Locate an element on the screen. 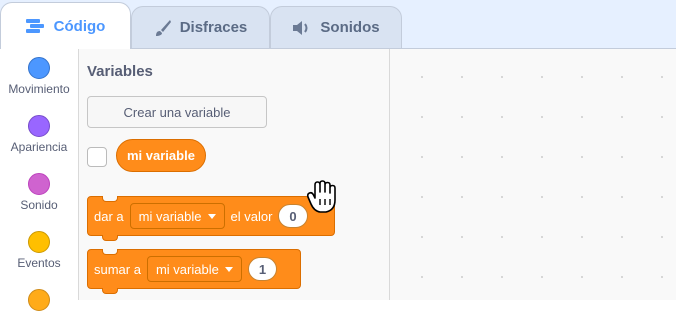 This screenshot has height=311, width=676. looks-color-dot is located at coordinates (39, 126).